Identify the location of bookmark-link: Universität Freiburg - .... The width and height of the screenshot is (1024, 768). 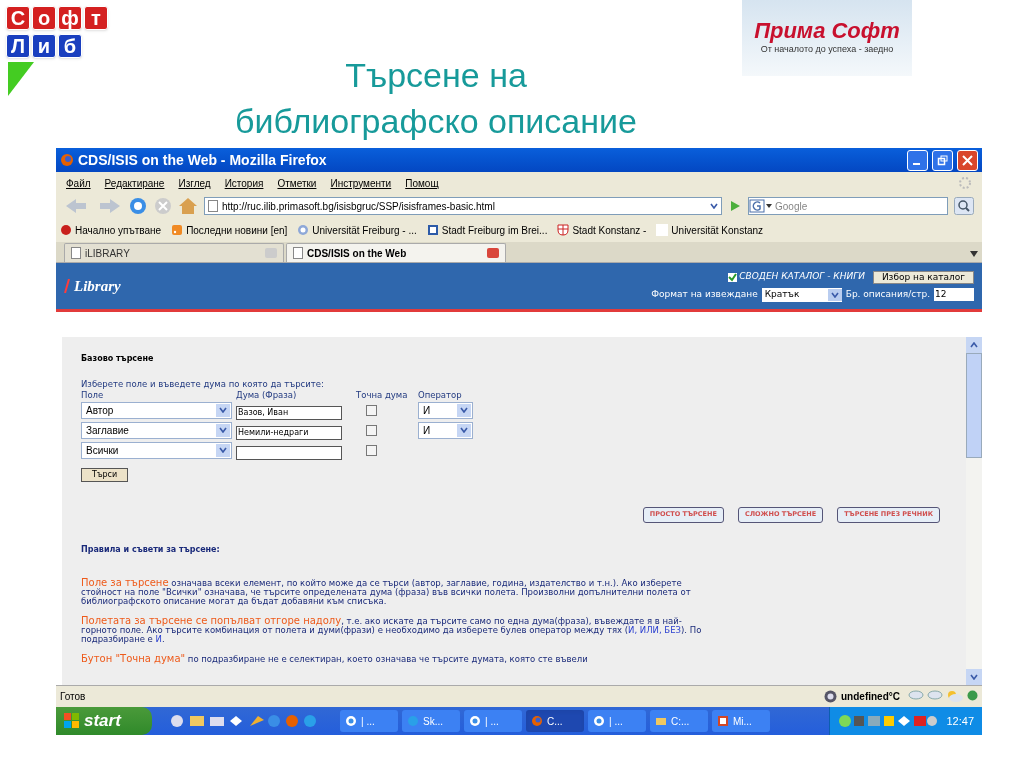
(364, 230).